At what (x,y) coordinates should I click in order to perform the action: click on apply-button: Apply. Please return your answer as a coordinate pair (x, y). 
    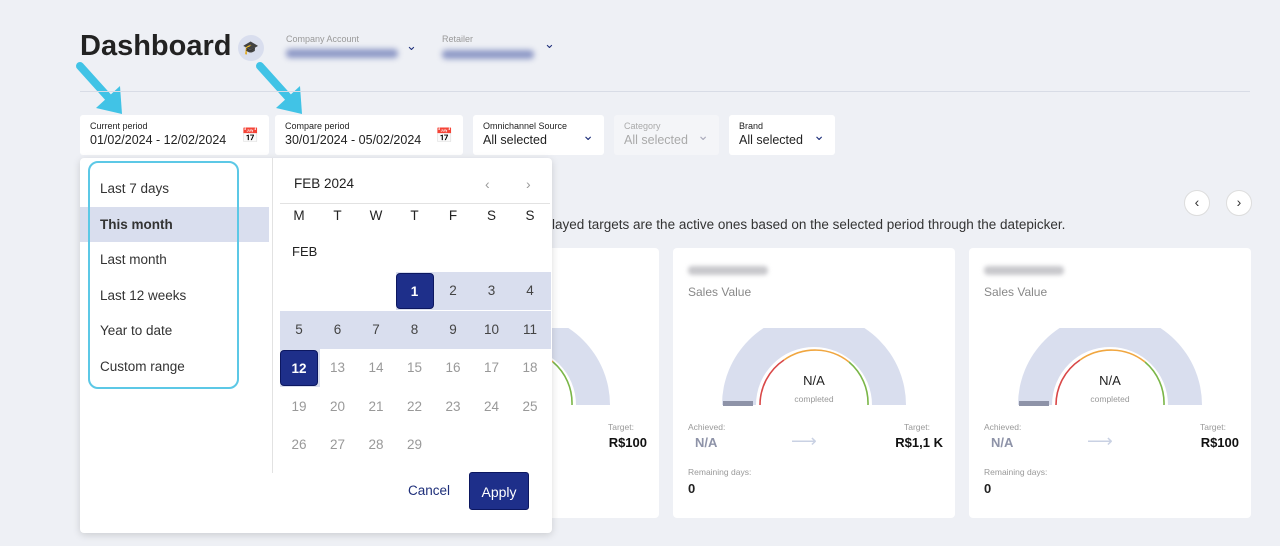
    Looking at the image, I should click on (499, 491).